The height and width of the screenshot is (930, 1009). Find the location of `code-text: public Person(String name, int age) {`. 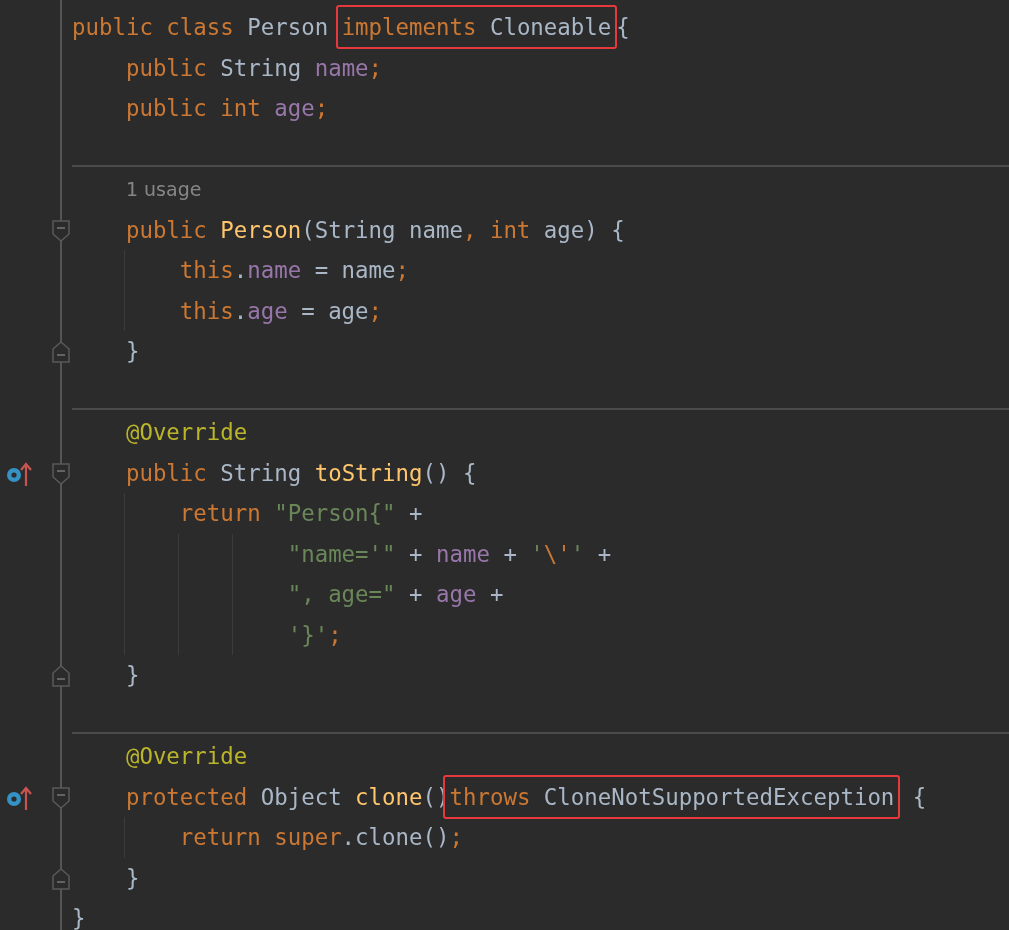

code-text: public Person(String name, int age) { is located at coordinates (375, 229).